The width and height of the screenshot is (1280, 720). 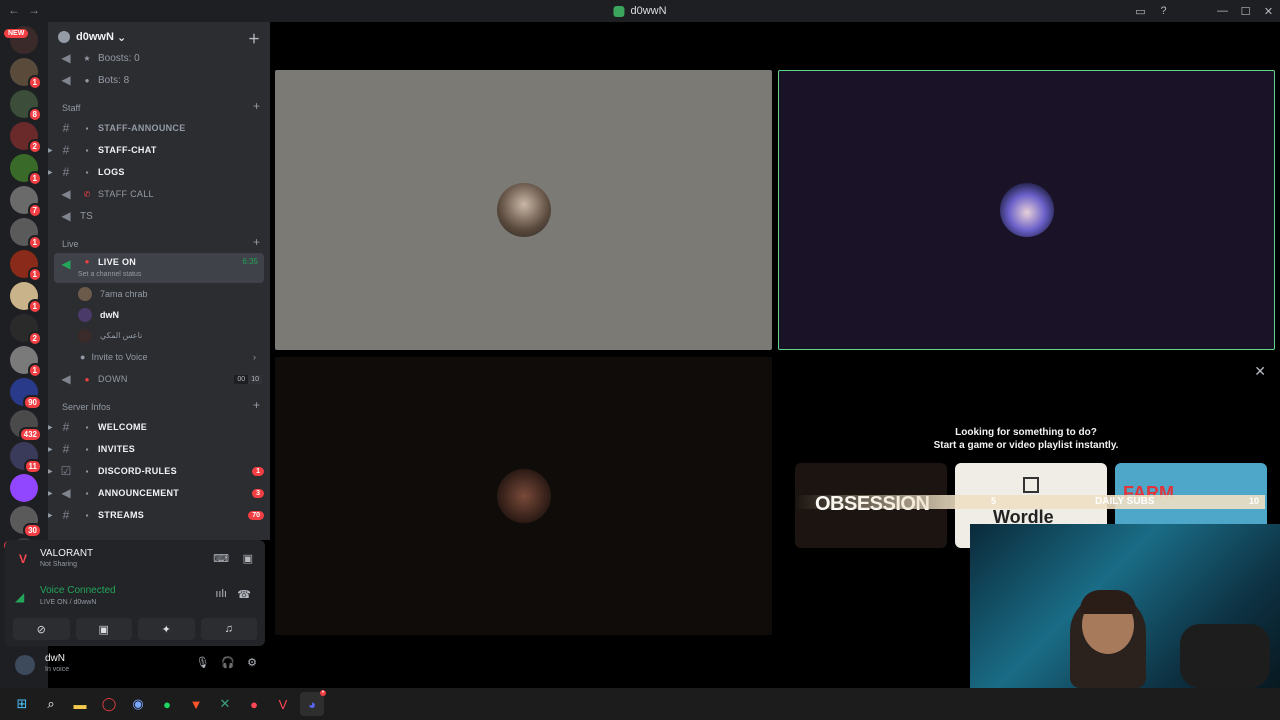 What do you see at coordinates (159, 471) in the screenshot?
I see `channel-discord-rules: ▶ ☑ ▪ DISCORD-RULES 1` at bounding box center [159, 471].